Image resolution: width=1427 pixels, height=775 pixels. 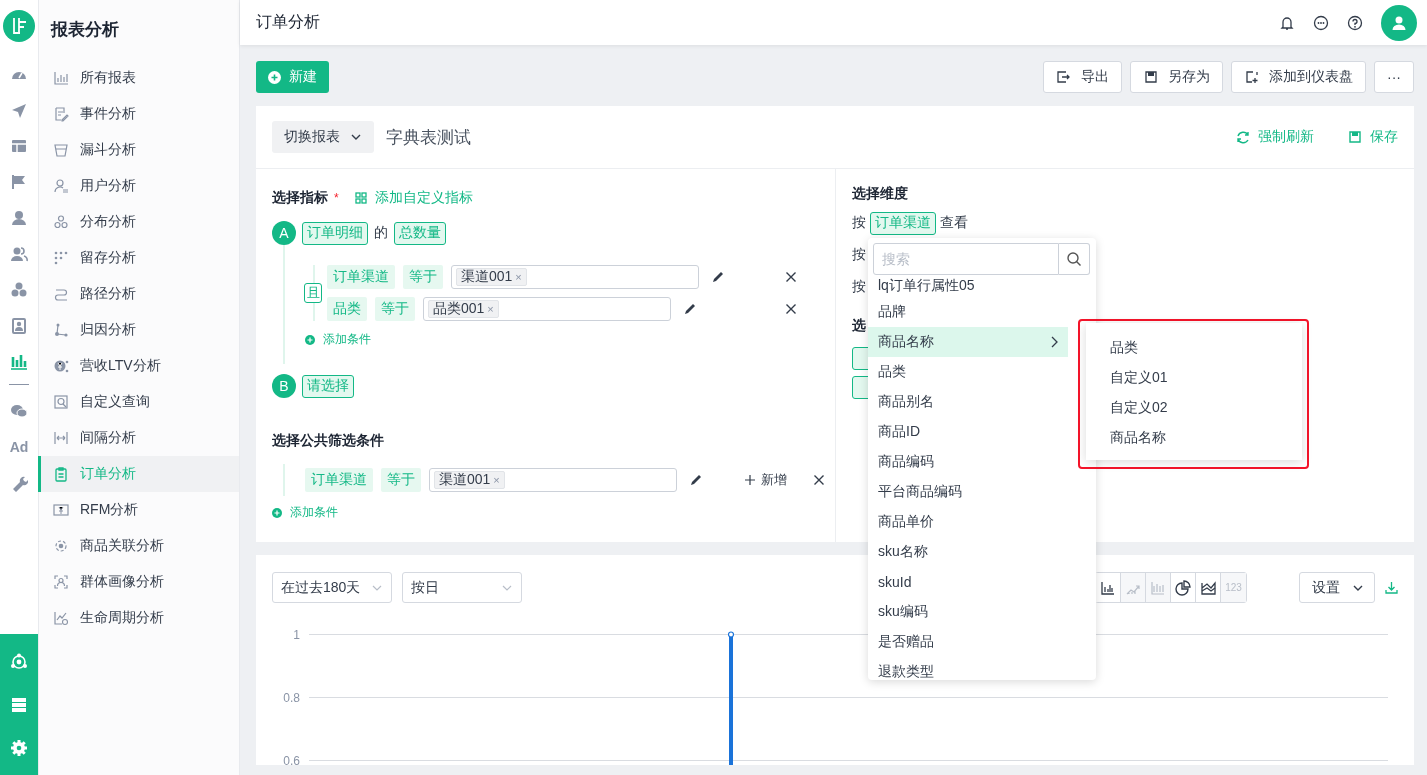 I want to click on chart-type-button, so click(x=1108, y=587).